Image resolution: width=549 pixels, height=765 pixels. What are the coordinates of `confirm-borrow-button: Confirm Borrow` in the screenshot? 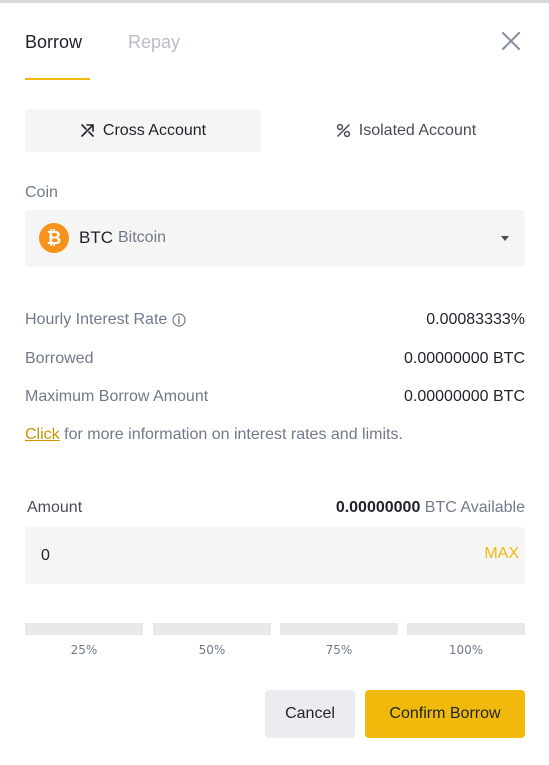 It's located at (445, 714).